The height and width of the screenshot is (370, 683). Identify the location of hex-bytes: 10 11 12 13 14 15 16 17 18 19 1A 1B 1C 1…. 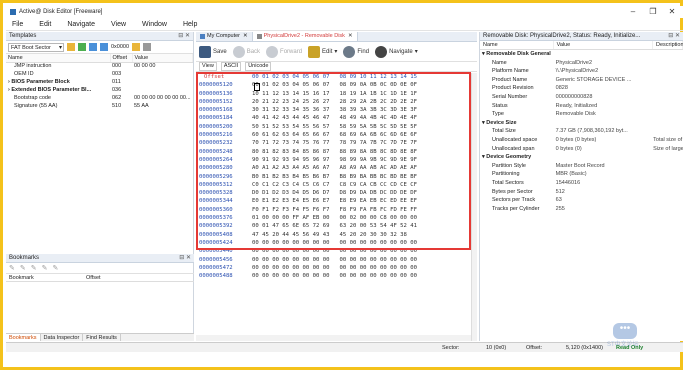
(334, 94).